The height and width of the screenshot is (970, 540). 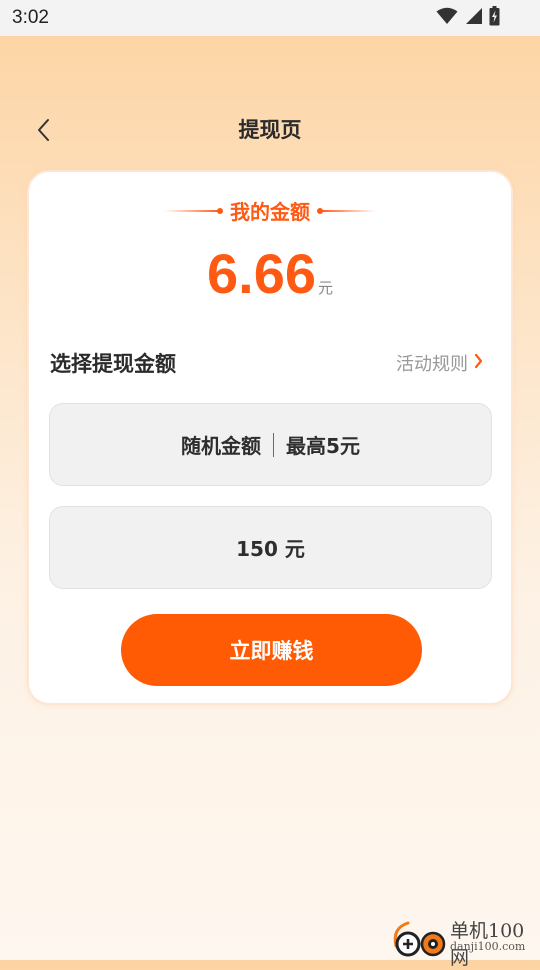 I want to click on battery-icon, so click(x=494, y=18).